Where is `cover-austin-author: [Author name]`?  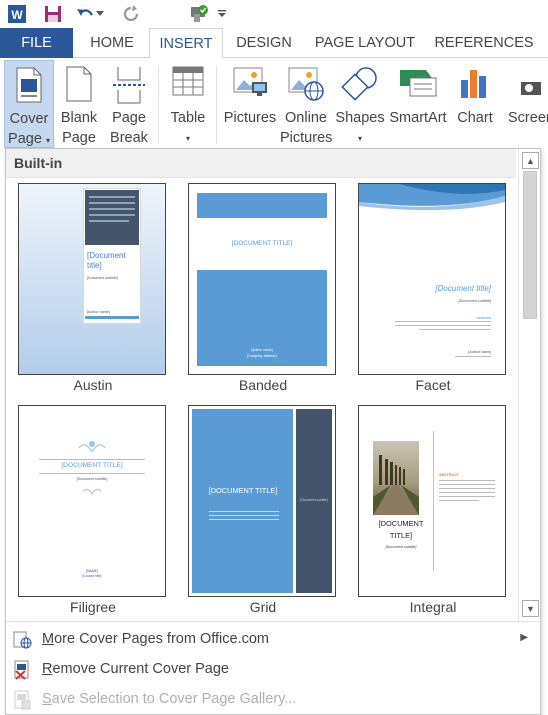 cover-austin-author: [Author name] is located at coordinates (98, 312).